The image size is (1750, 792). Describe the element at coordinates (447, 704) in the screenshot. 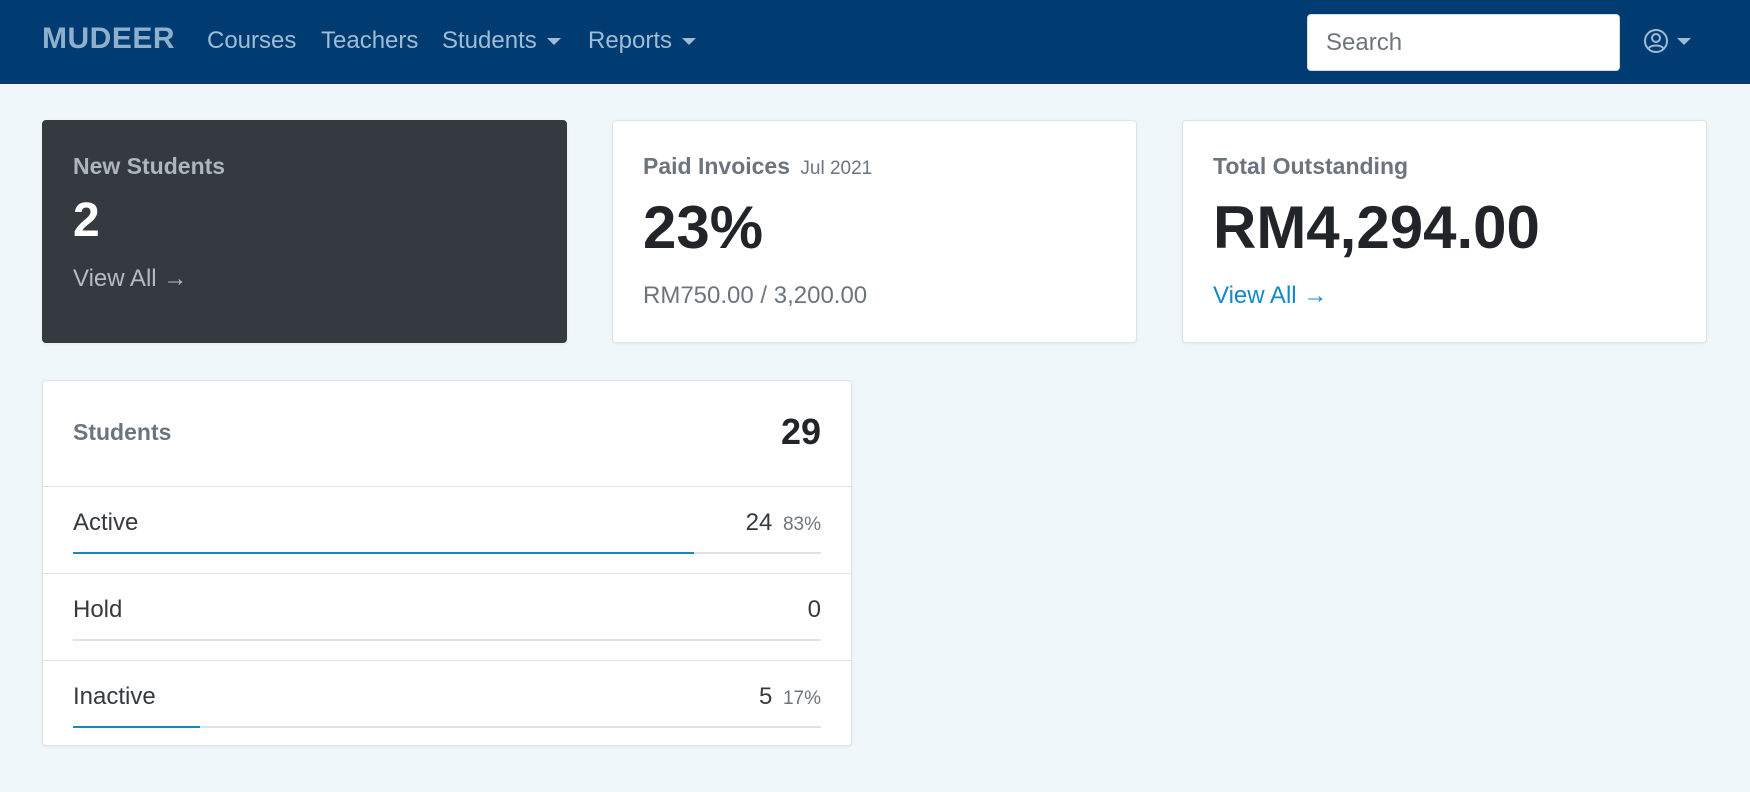

I see `list-item: Inactive 5 17%` at that location.